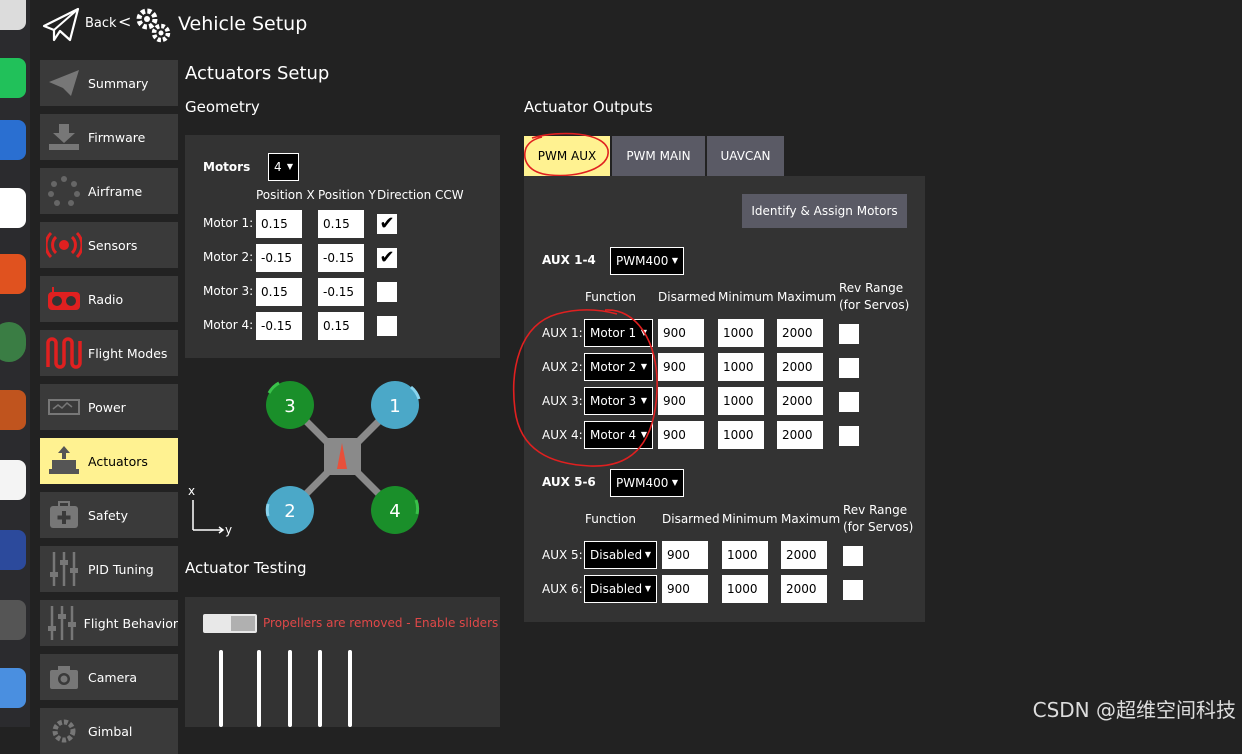 This screenshot has width=1242, height=754. I want to click on paper-plane-icon, so click(62, 25).